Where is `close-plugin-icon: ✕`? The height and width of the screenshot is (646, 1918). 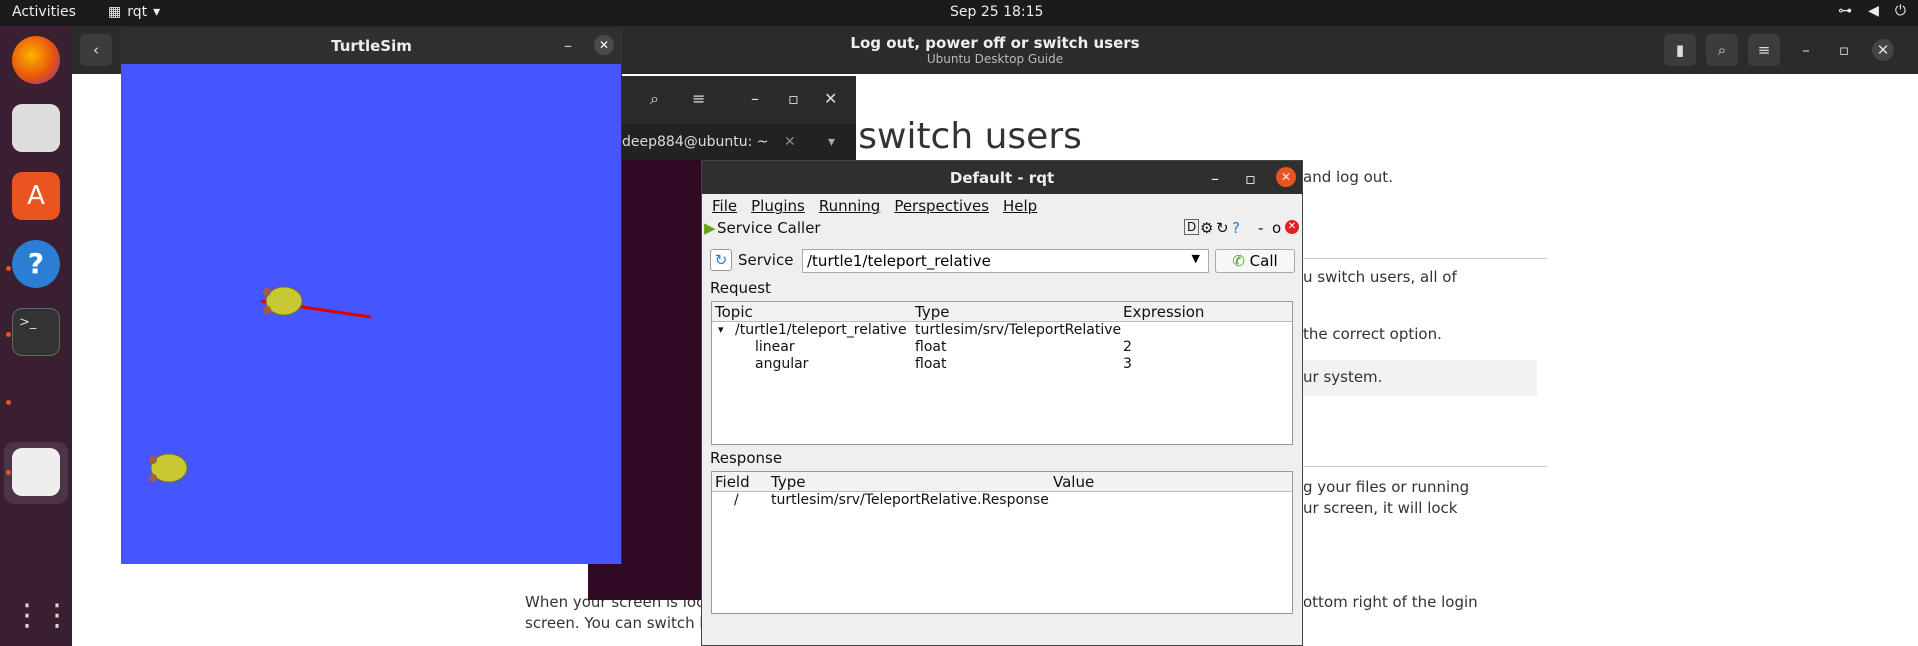 close-plugin-icon: ✕ is located at coordinates (1292, 227).